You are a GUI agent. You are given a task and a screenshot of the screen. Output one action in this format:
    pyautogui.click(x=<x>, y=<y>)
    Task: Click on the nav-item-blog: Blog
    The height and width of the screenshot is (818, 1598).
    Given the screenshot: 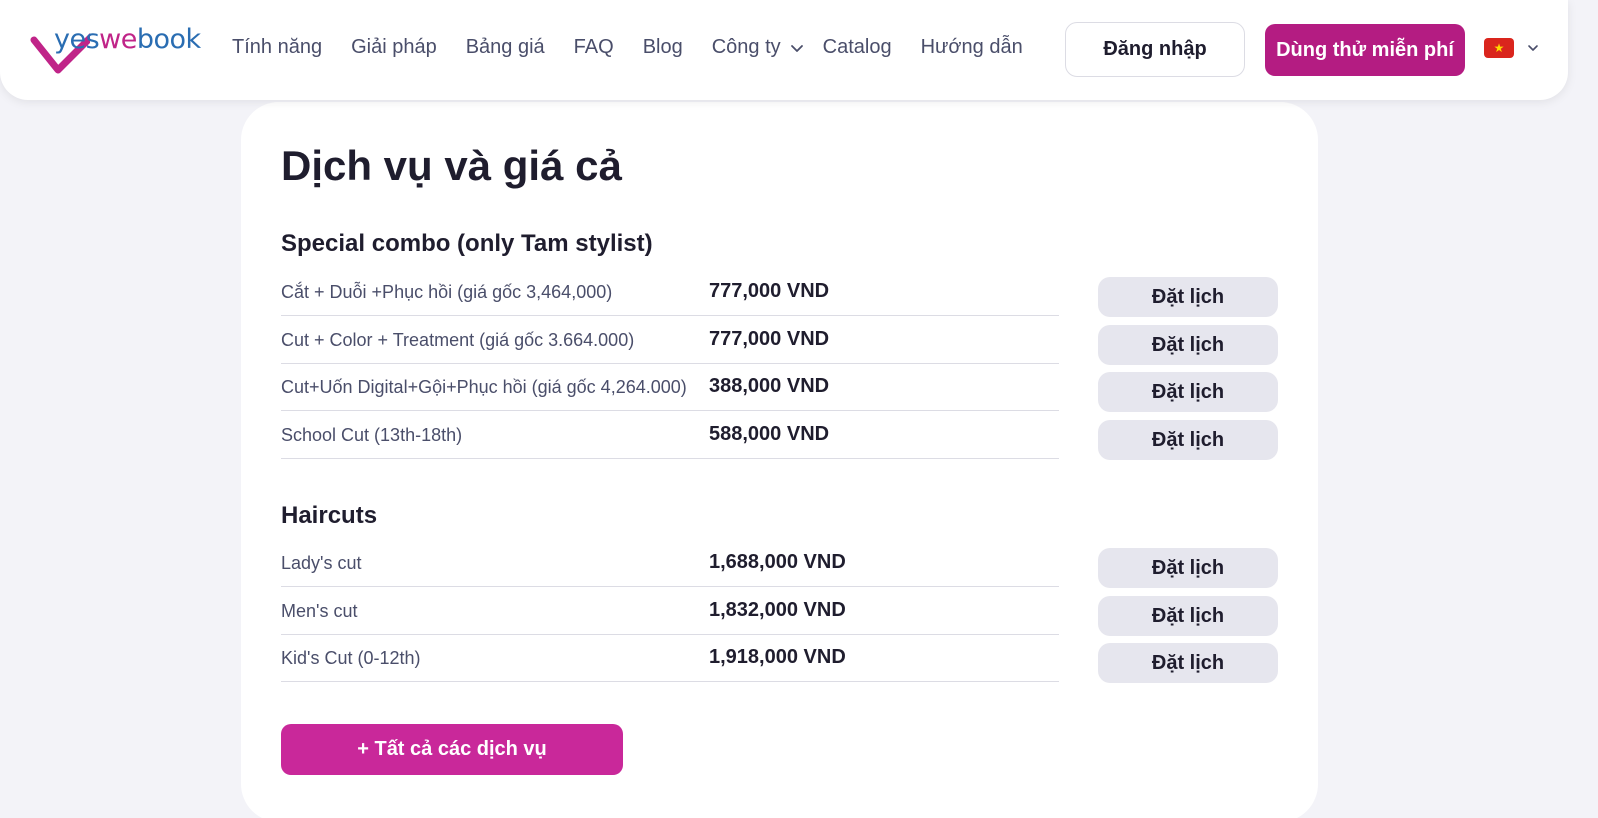 What is the action you would take?
    pyautogui.click(x=663, y=47)
    